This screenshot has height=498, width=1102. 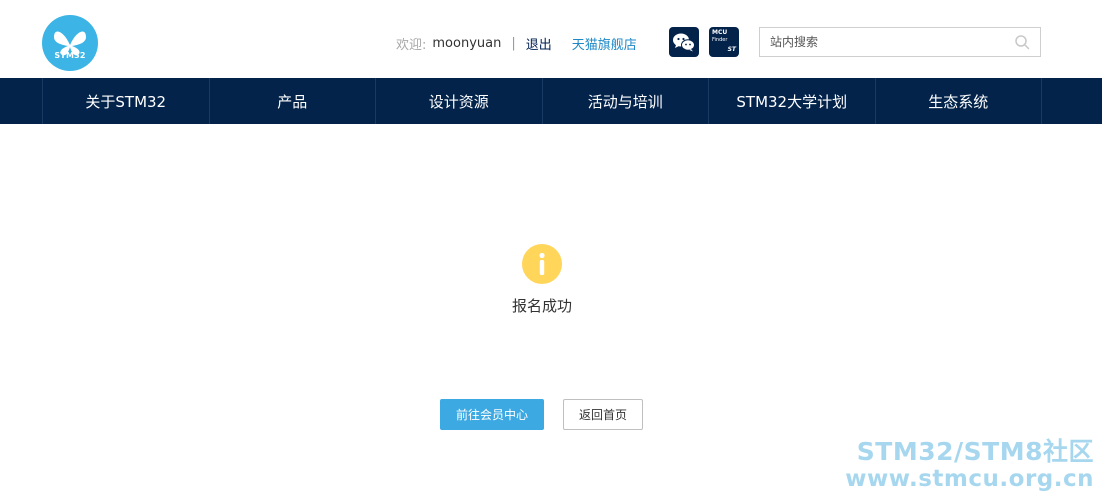 What do you see at coordinates (411, 45) in the screenshot?
I see `welcome-label: 欢迎:` at bounding box center [411, 45].